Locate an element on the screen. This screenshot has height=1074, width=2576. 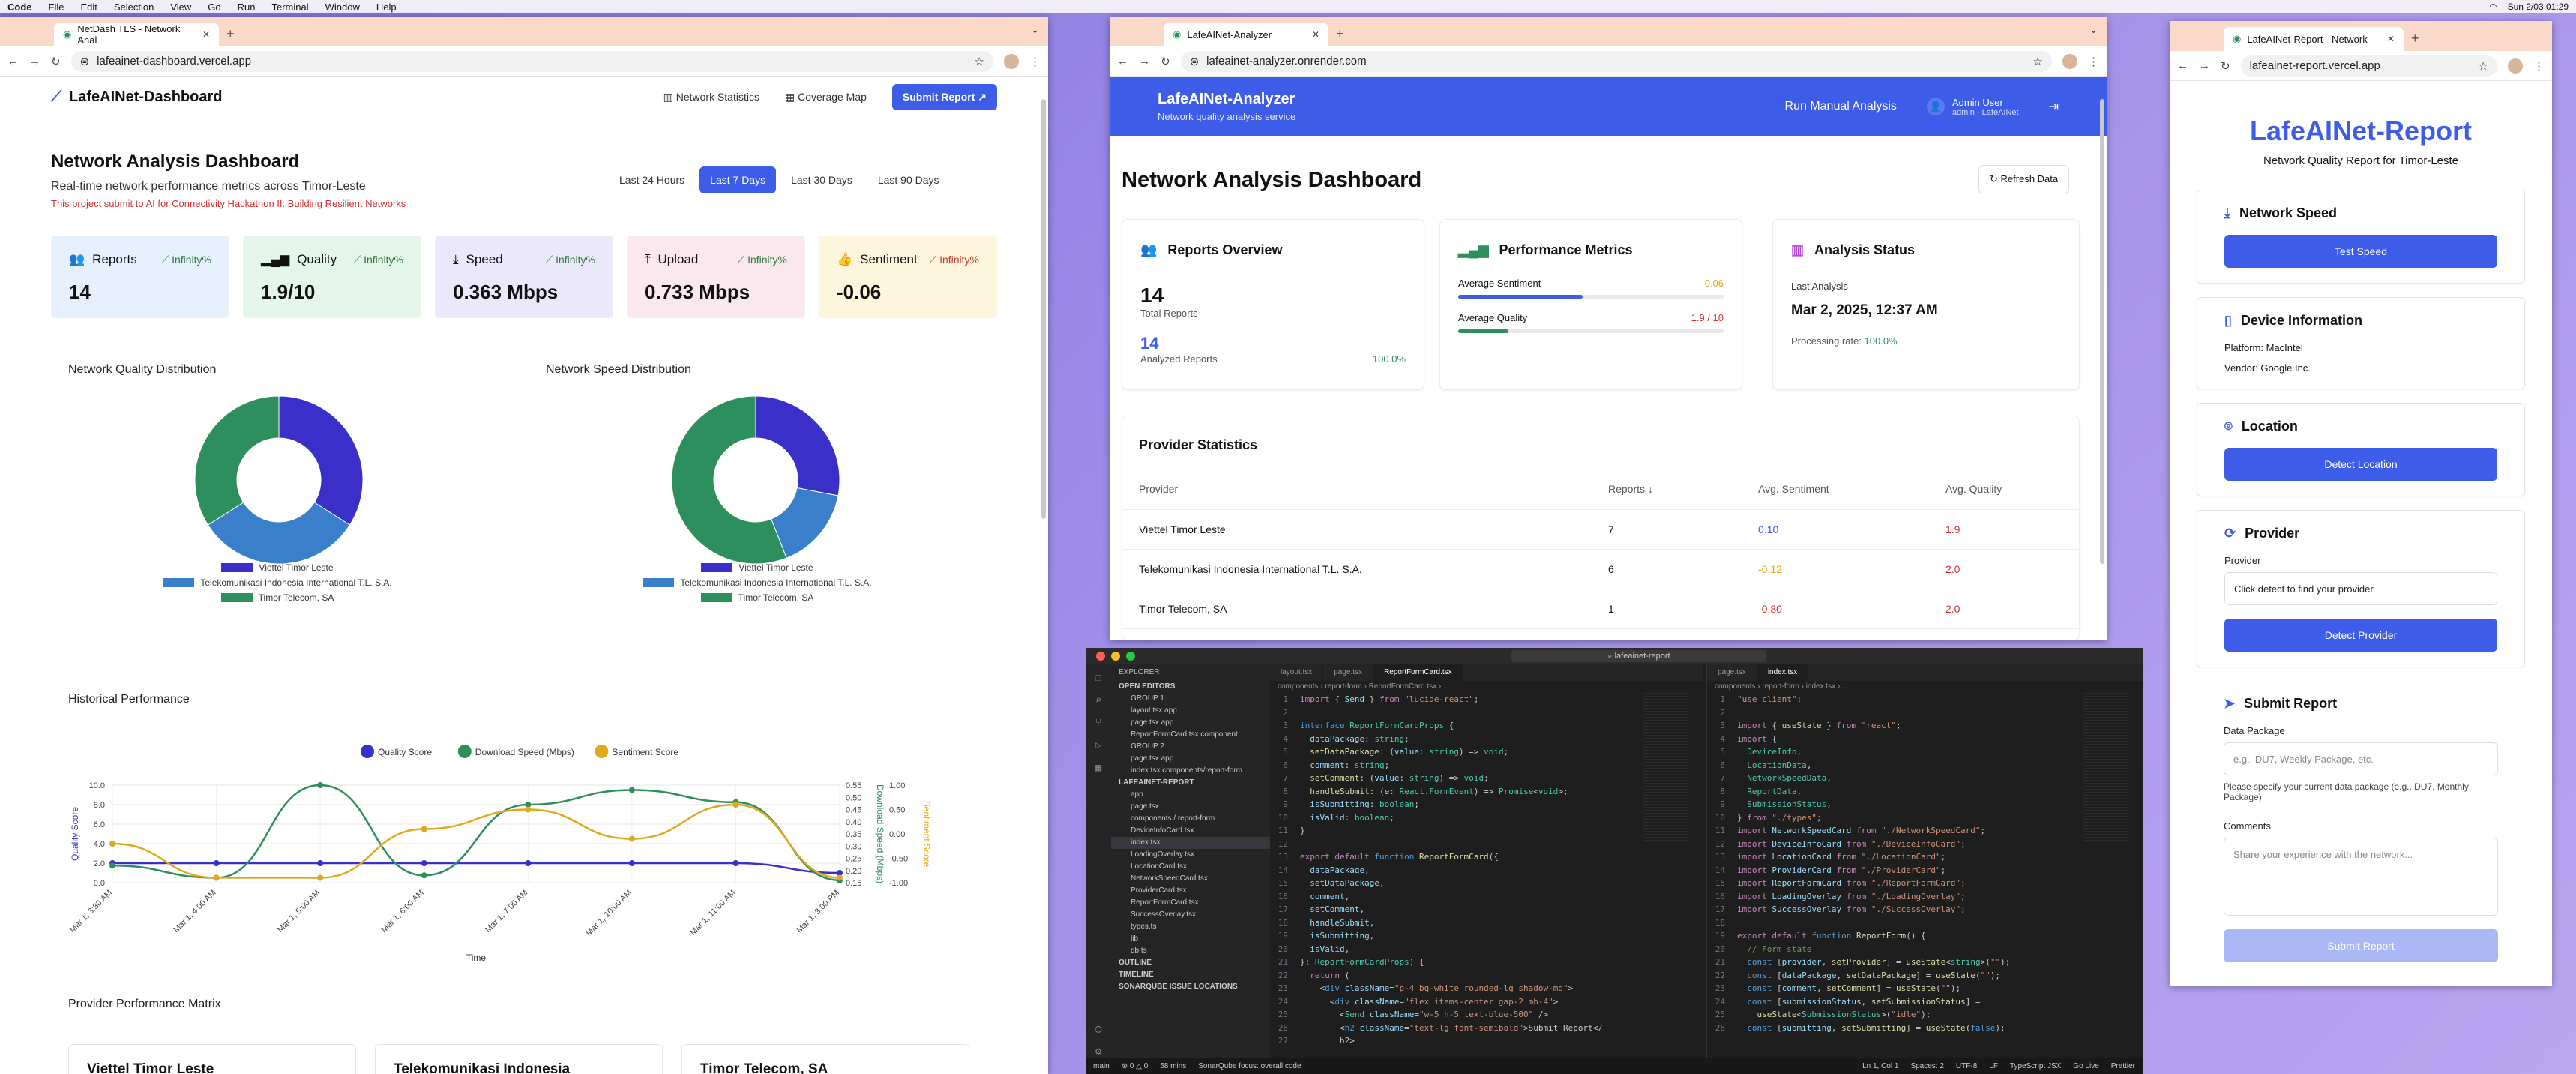
menu-go: Go is located at coordinates (214, 7).